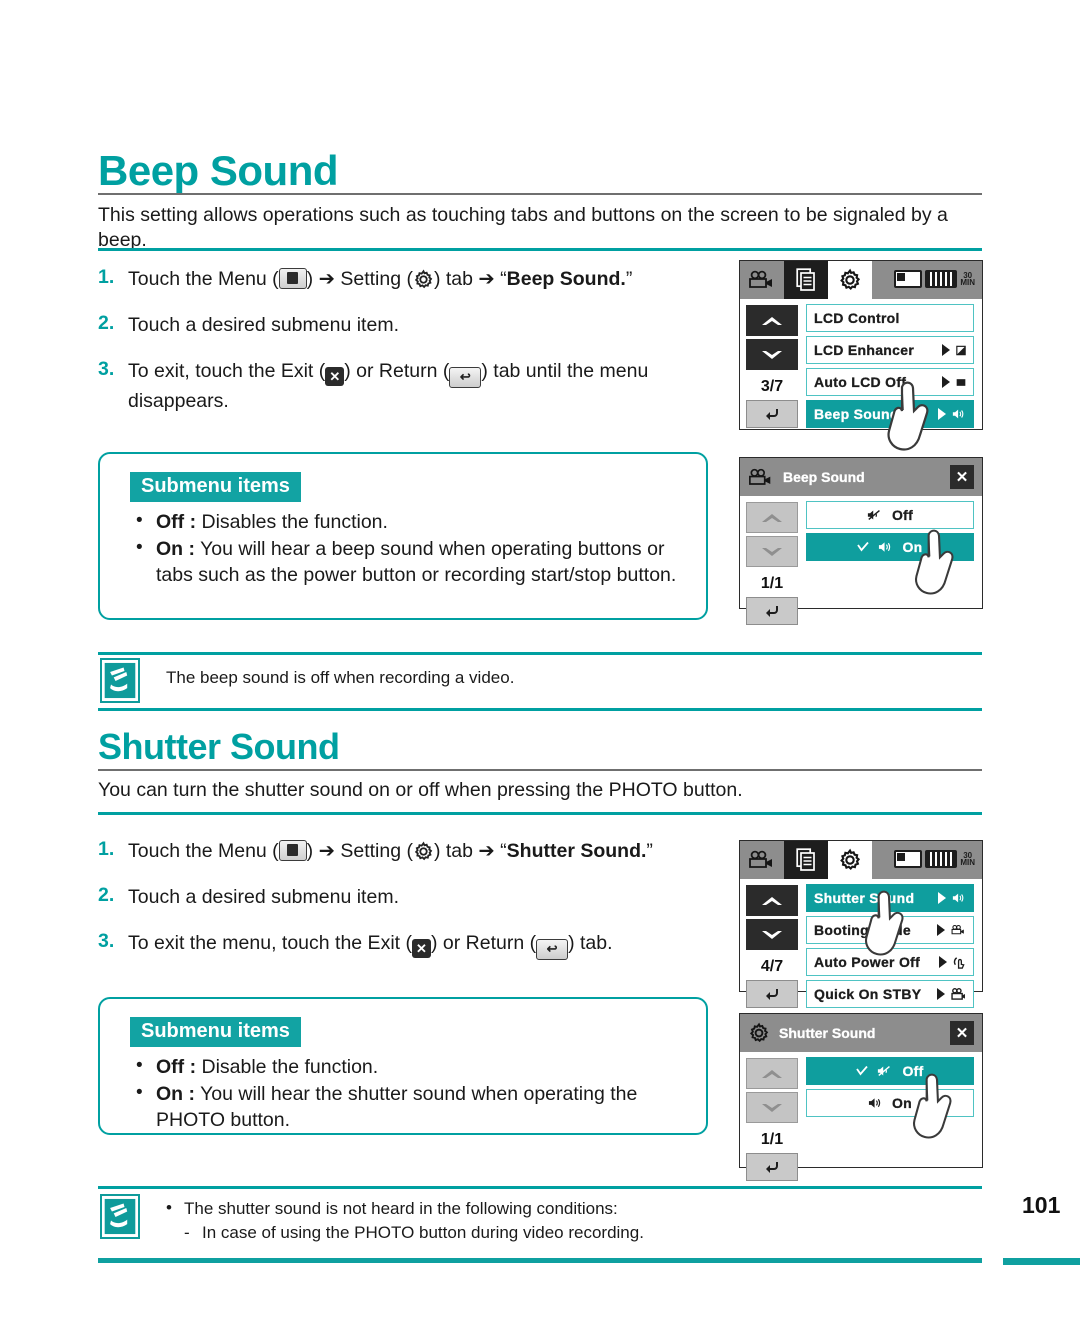  I want to click on row-label: On, so click(912, 547).